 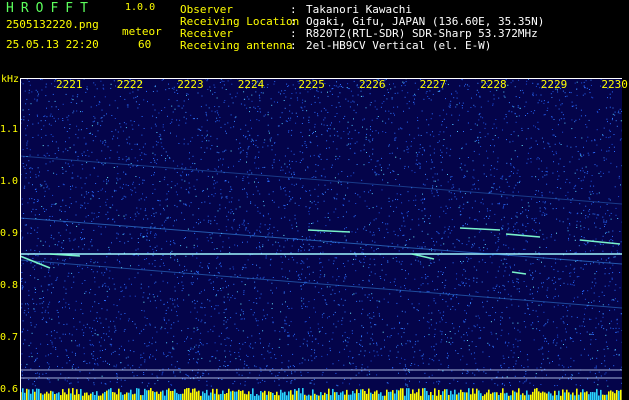 What do you see at coordinates (52, 24) in the screenshot?
I see `file-name: 2505132220.png` at bounding box center [52, 24].